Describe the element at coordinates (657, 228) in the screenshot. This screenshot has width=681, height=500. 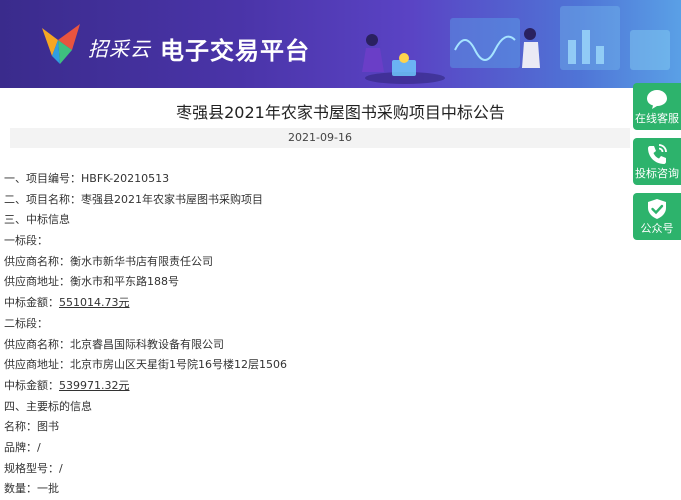
I see `wechat-account-label: 公众号` at that location.